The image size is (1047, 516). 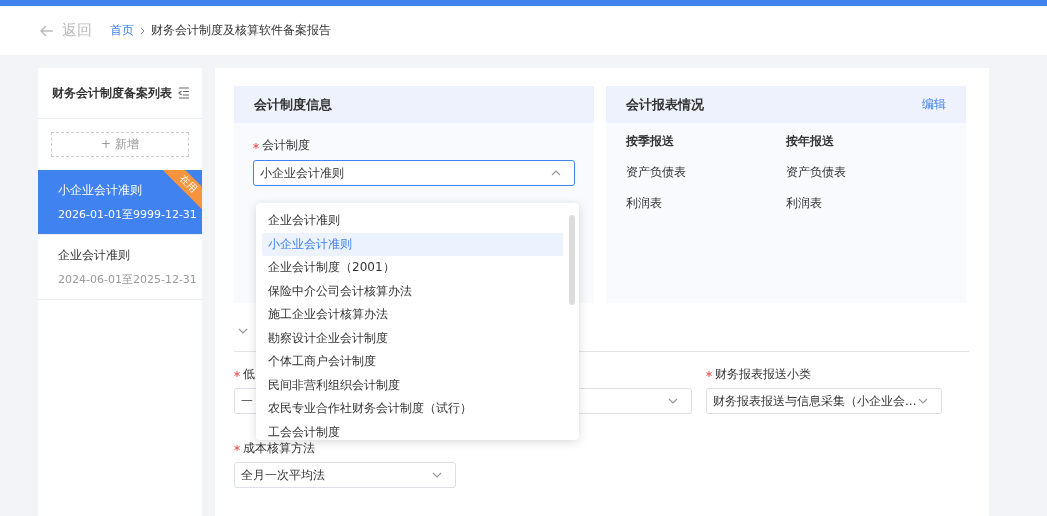 What do you see at coordinates (293, 104) in the screenshot?
I see `card-title: 会计制度信息` at bounding box center [293, 104].